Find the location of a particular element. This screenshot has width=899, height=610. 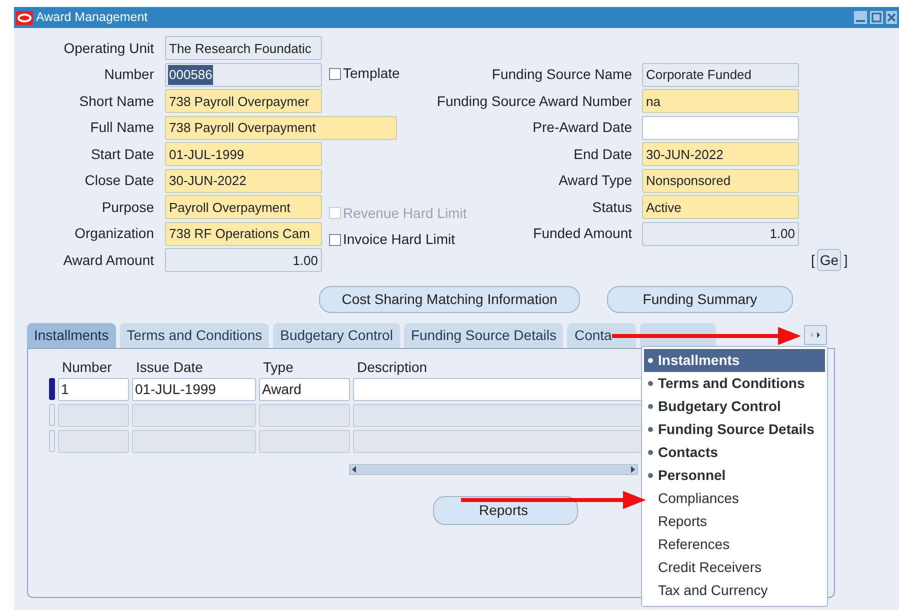

checkbox: Template is located at coordinates (364, 73).